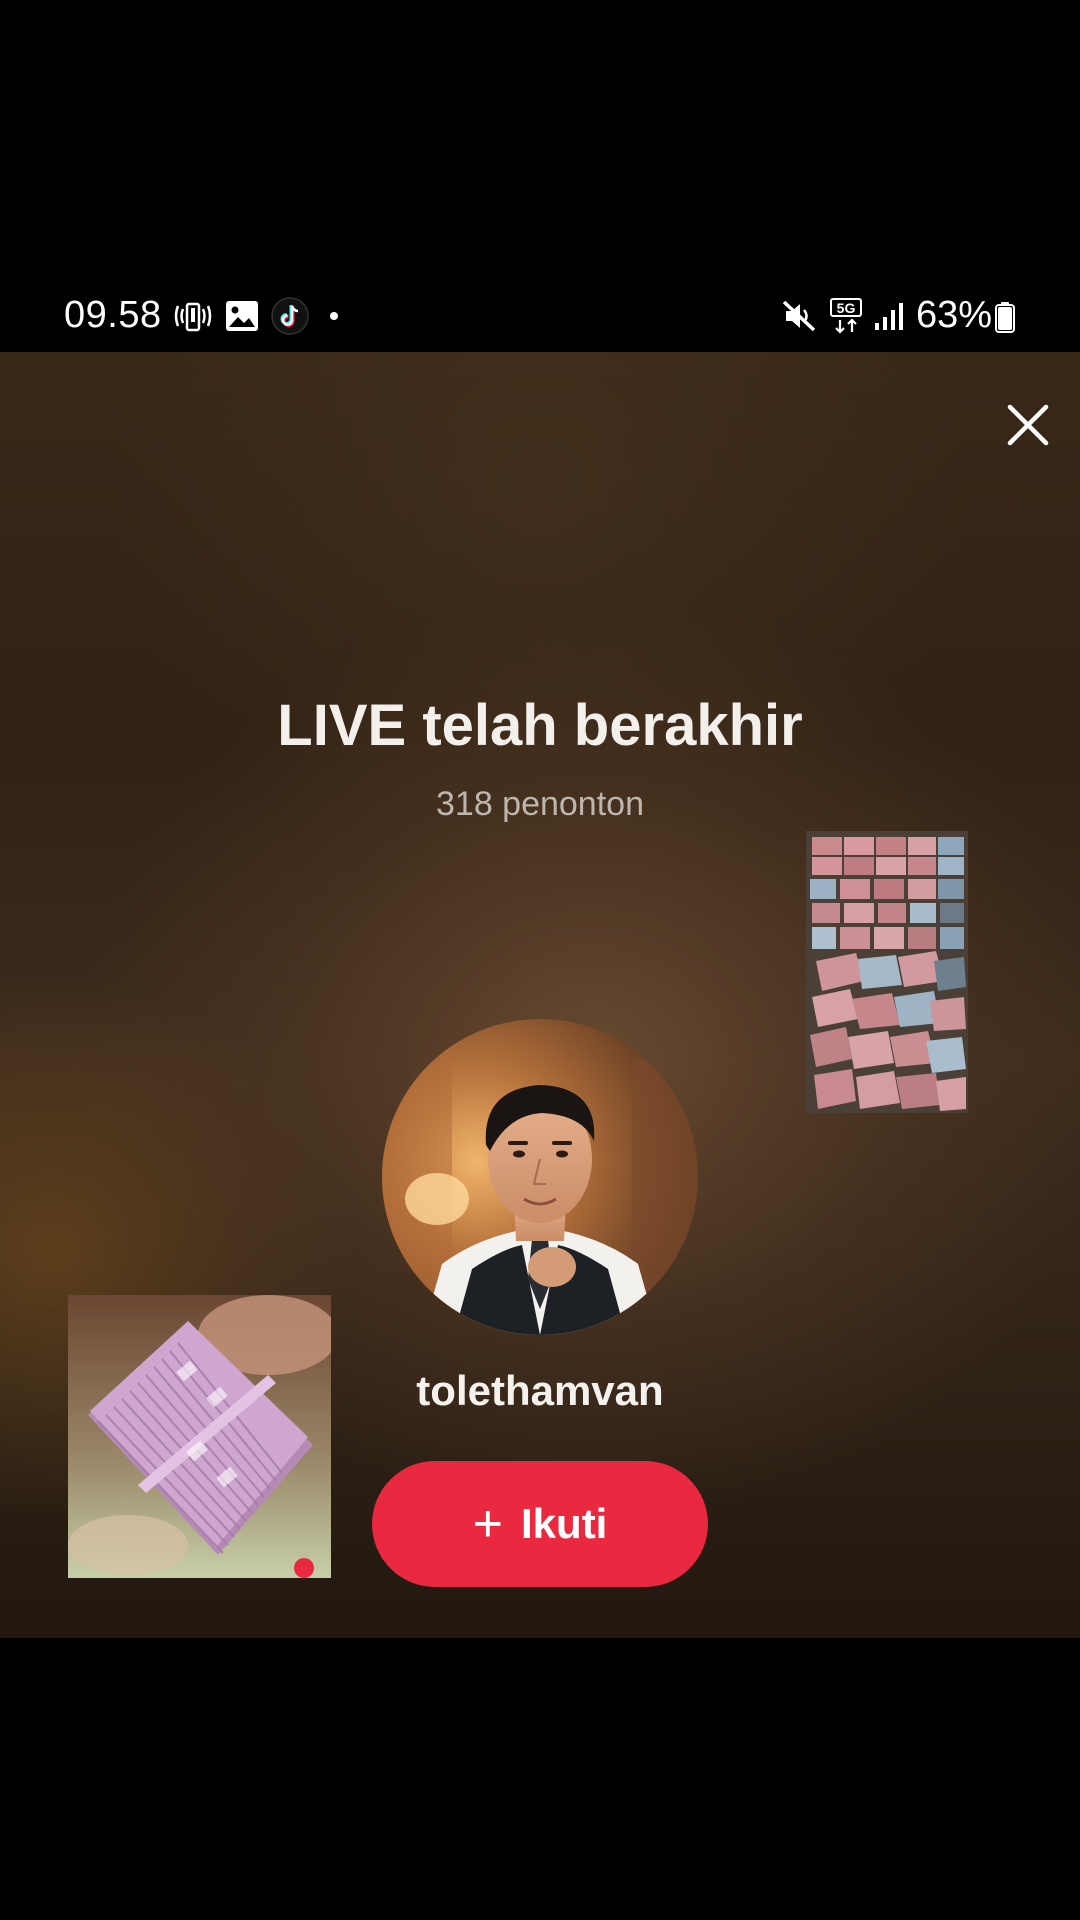 Image resolution: width=1080 pixels, height=1920 pixels. I want to click on viewer-count: 318 penonton, so click(540, 804).